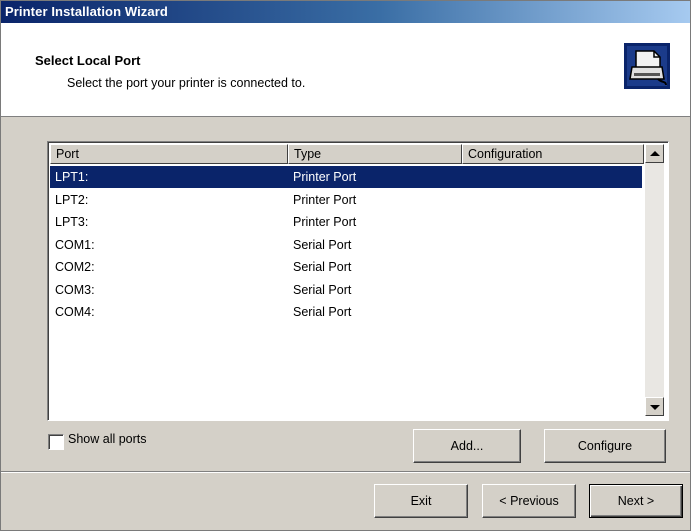  I want to click on show-all-ports-label: Show all ports, so click(107, 439).